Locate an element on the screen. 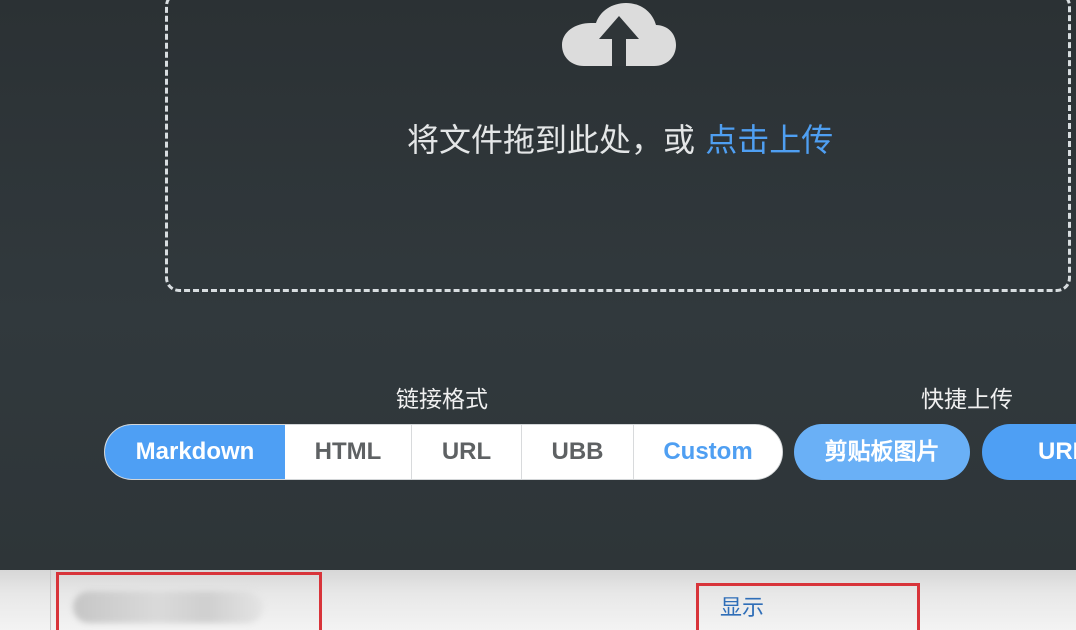  format-option-html: HTML is located at coordinates (348, 452).